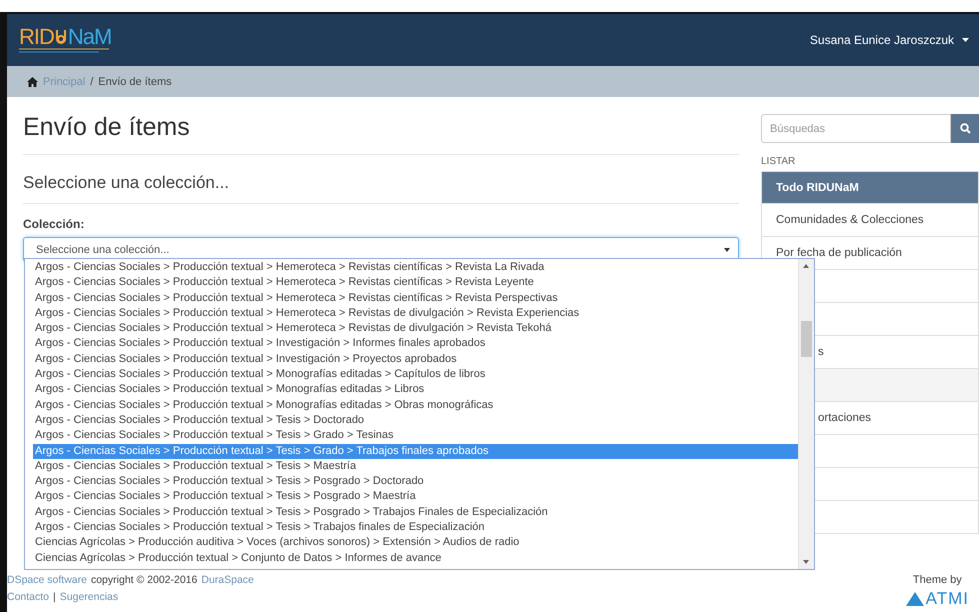  What do you see at coordinates (889, 40) in the screenshot?
I see `user-menu: Susana Eunice Jaroszczuk` at bounding box center [889, 40].